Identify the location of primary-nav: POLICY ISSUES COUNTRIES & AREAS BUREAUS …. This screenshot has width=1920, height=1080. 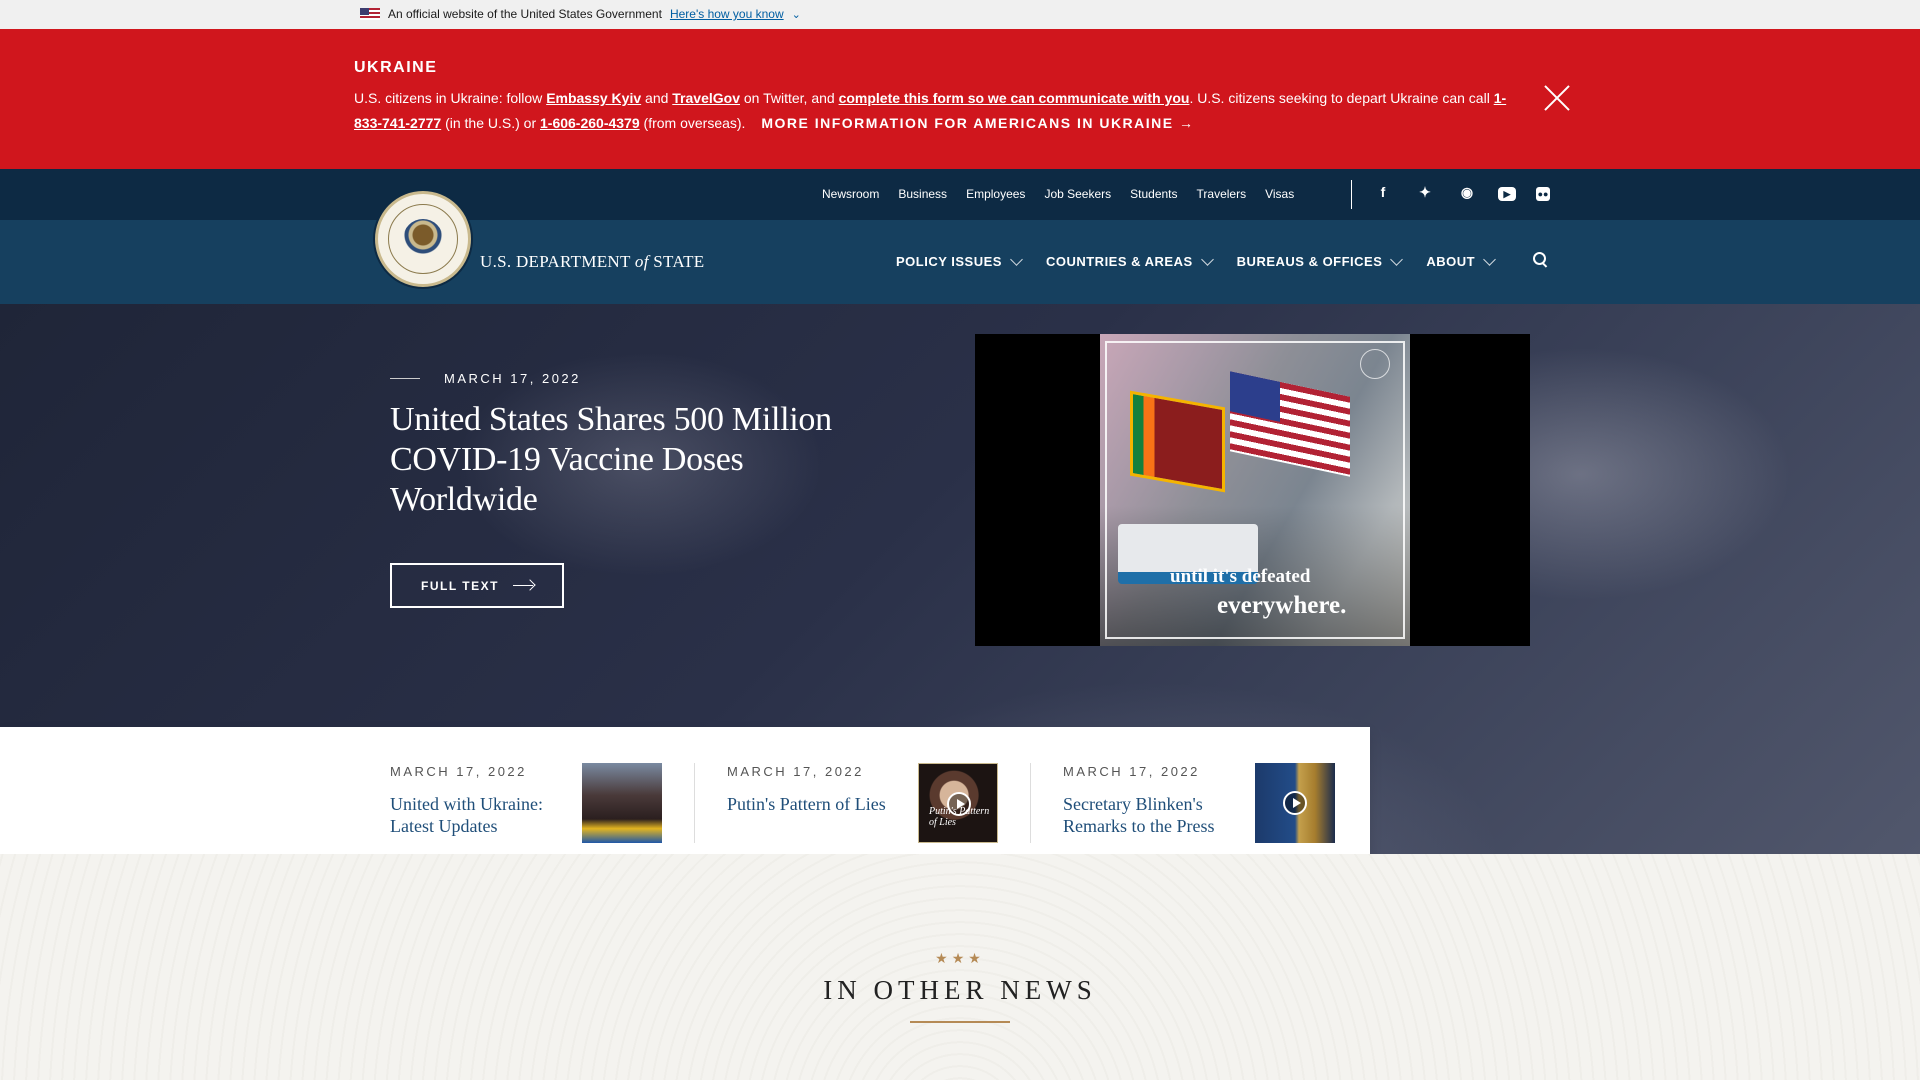
(1196, 260).